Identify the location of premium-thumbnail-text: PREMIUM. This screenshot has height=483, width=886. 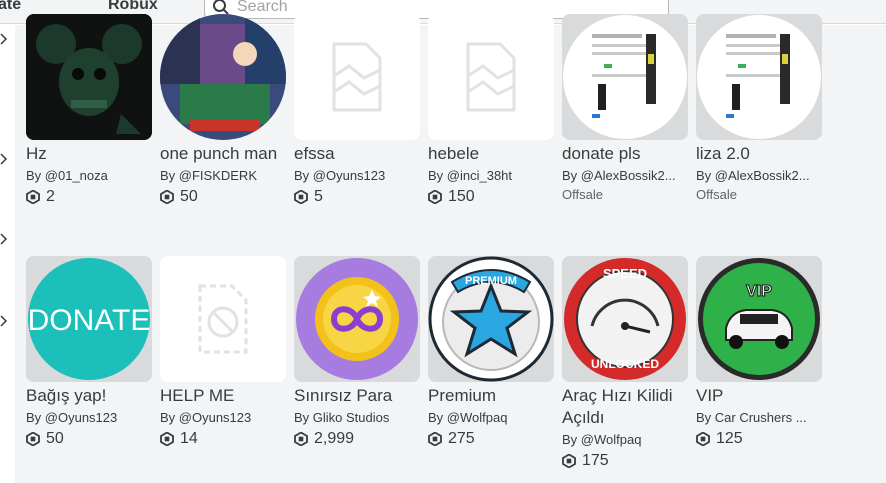
(491, 281).